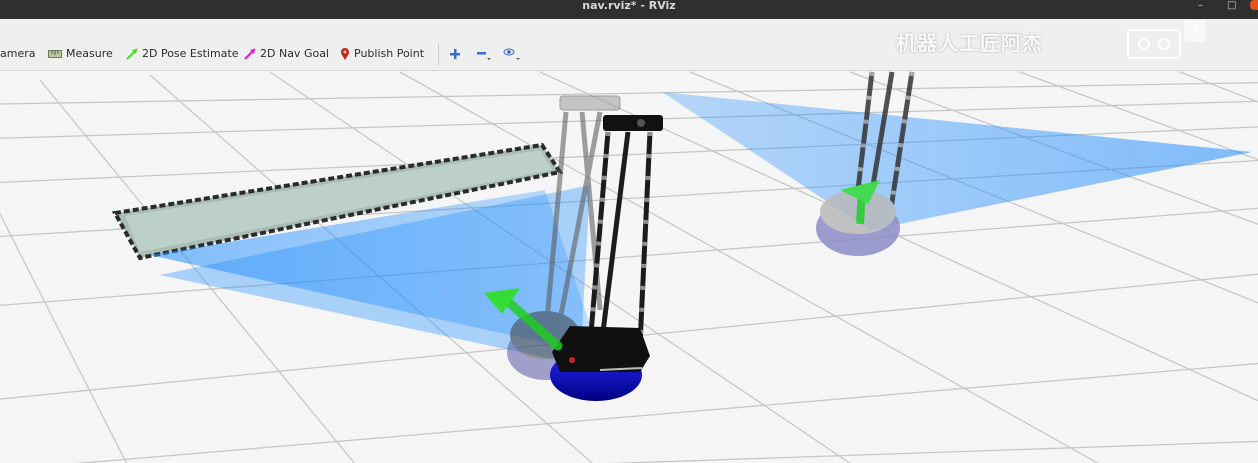  I want to click on window-title: nav.rviz* - RViz, so click(629, 6).